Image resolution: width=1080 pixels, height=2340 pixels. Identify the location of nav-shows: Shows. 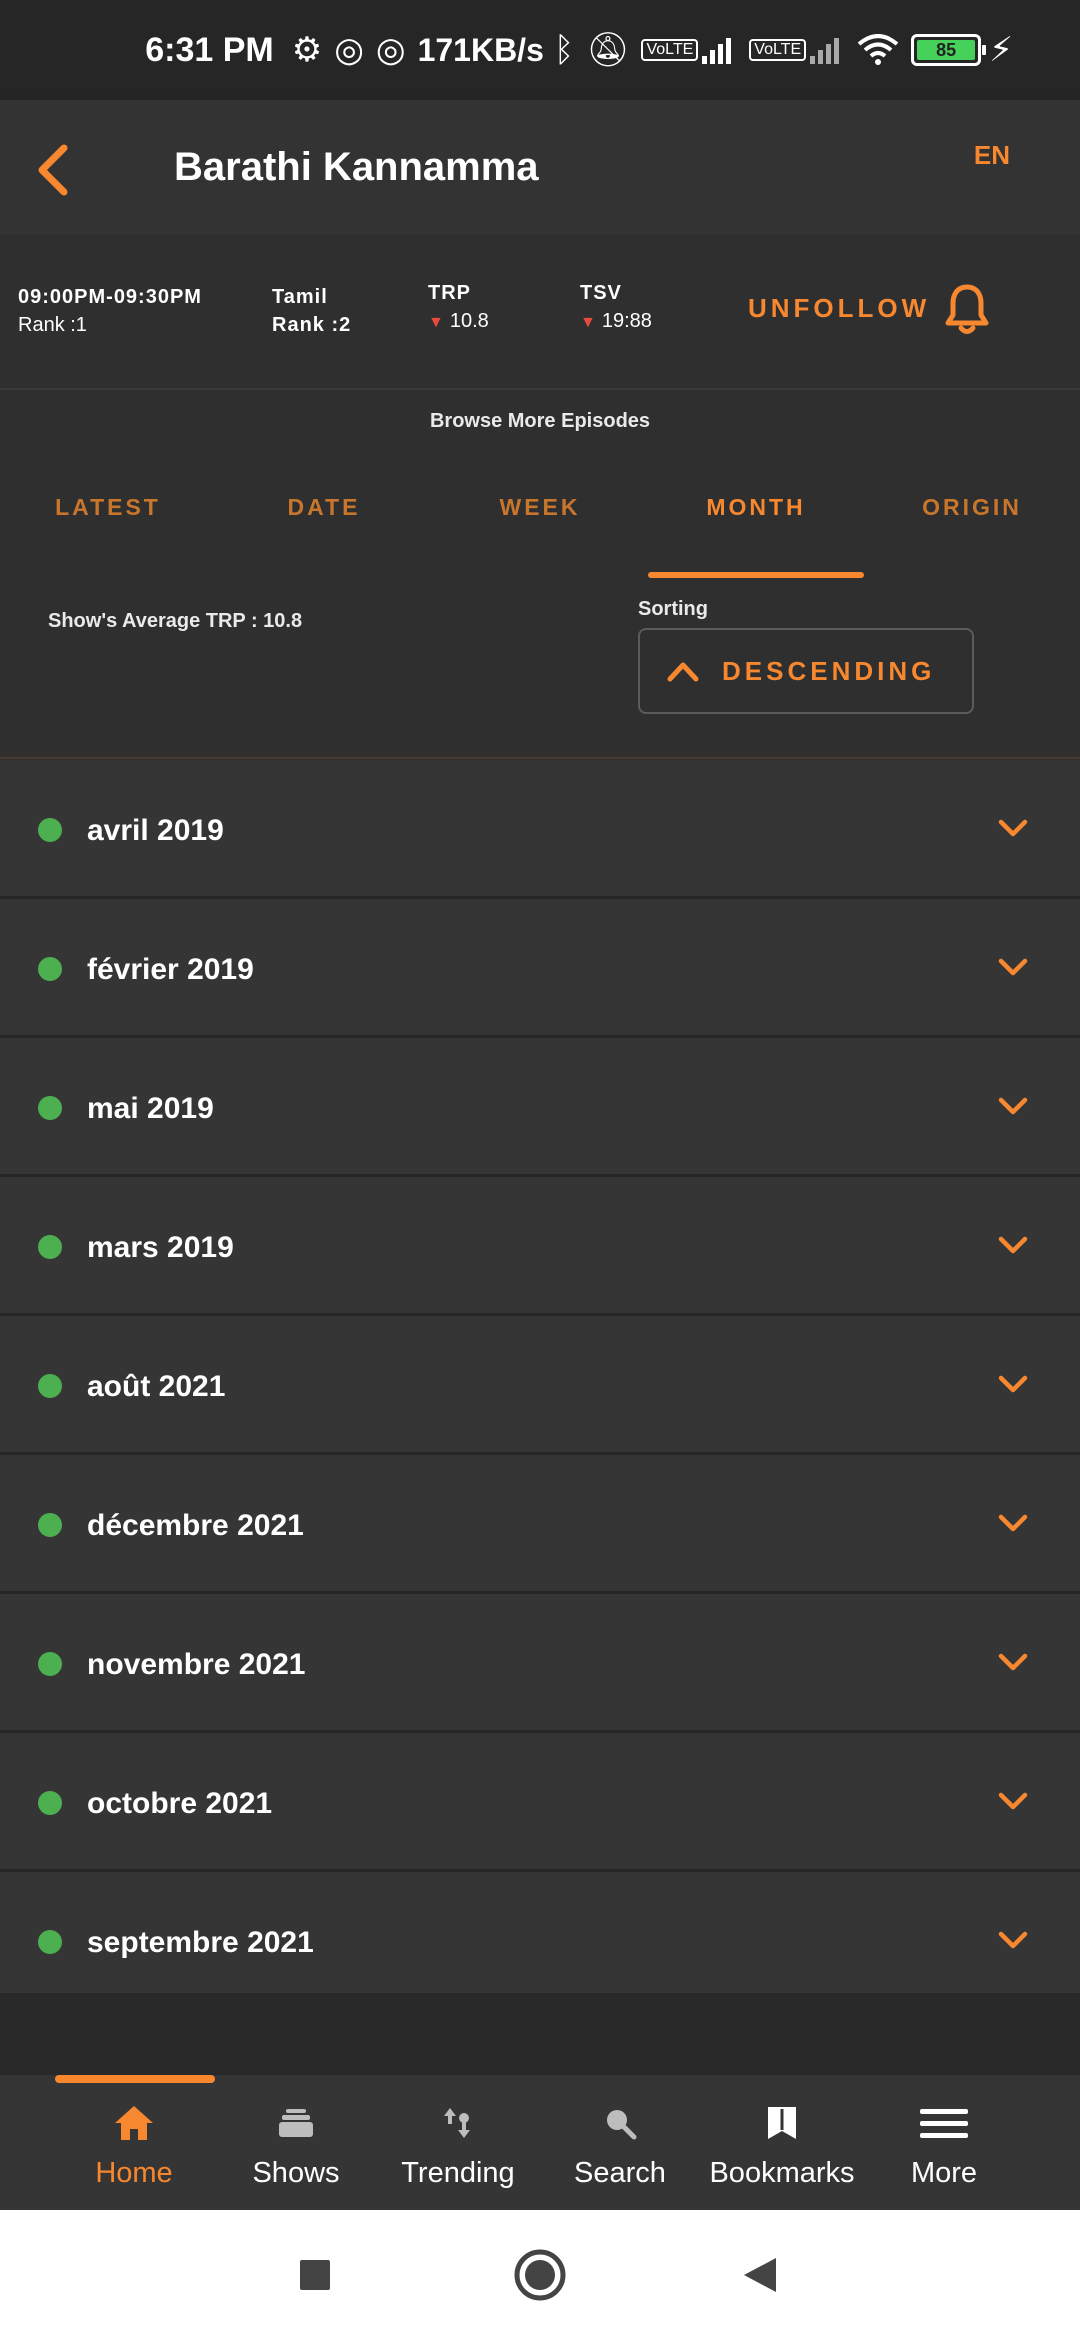
(296, 2145).